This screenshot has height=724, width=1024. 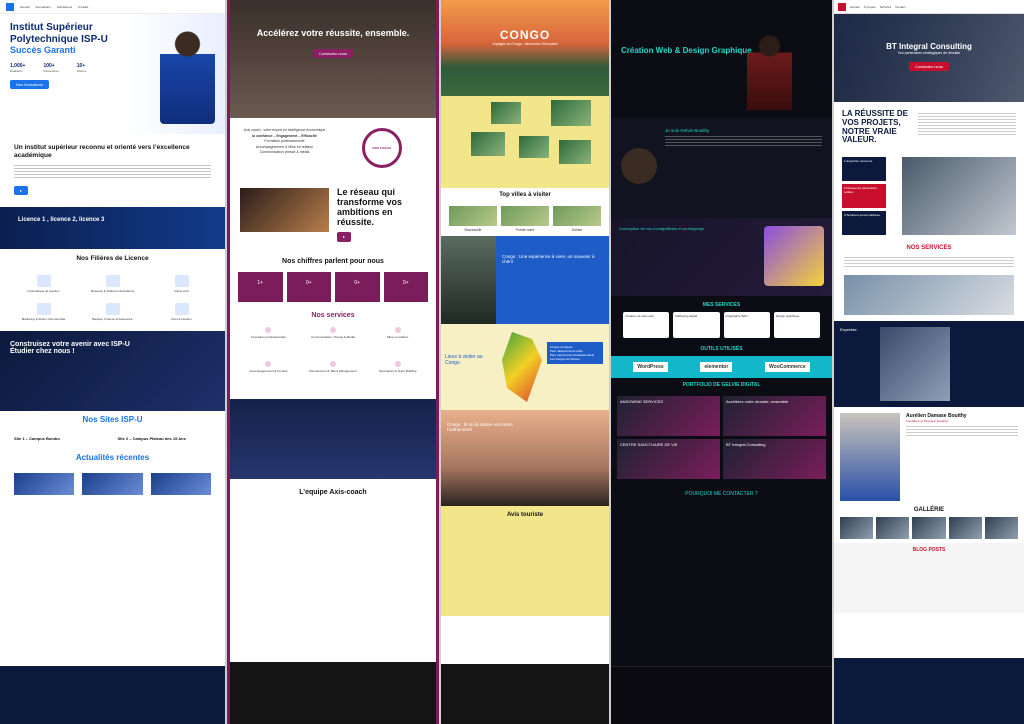 What do you see at coordinates (746, 325) in the screenshot?
I see `service-card: Infographie SEO` at bounding box center [746, 325].